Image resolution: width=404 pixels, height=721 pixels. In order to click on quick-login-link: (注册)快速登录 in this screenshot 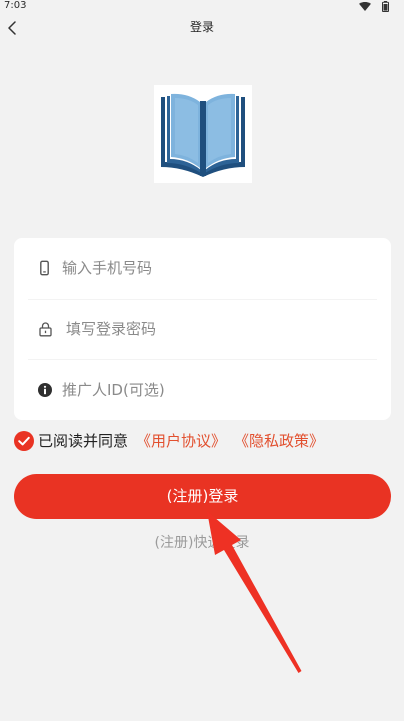, I will do `click(202, 543)`.